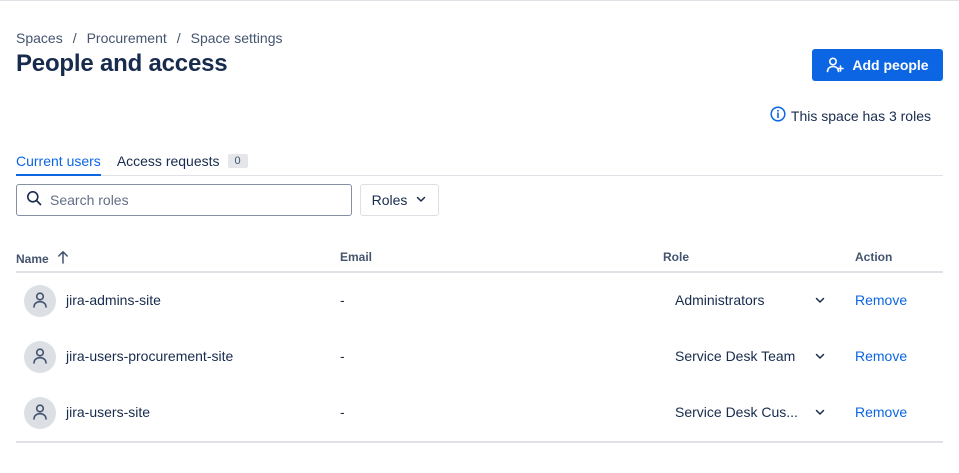  Describe the element at coordinates (479, 0) in the screenshot. I see `top-divider` at that location.